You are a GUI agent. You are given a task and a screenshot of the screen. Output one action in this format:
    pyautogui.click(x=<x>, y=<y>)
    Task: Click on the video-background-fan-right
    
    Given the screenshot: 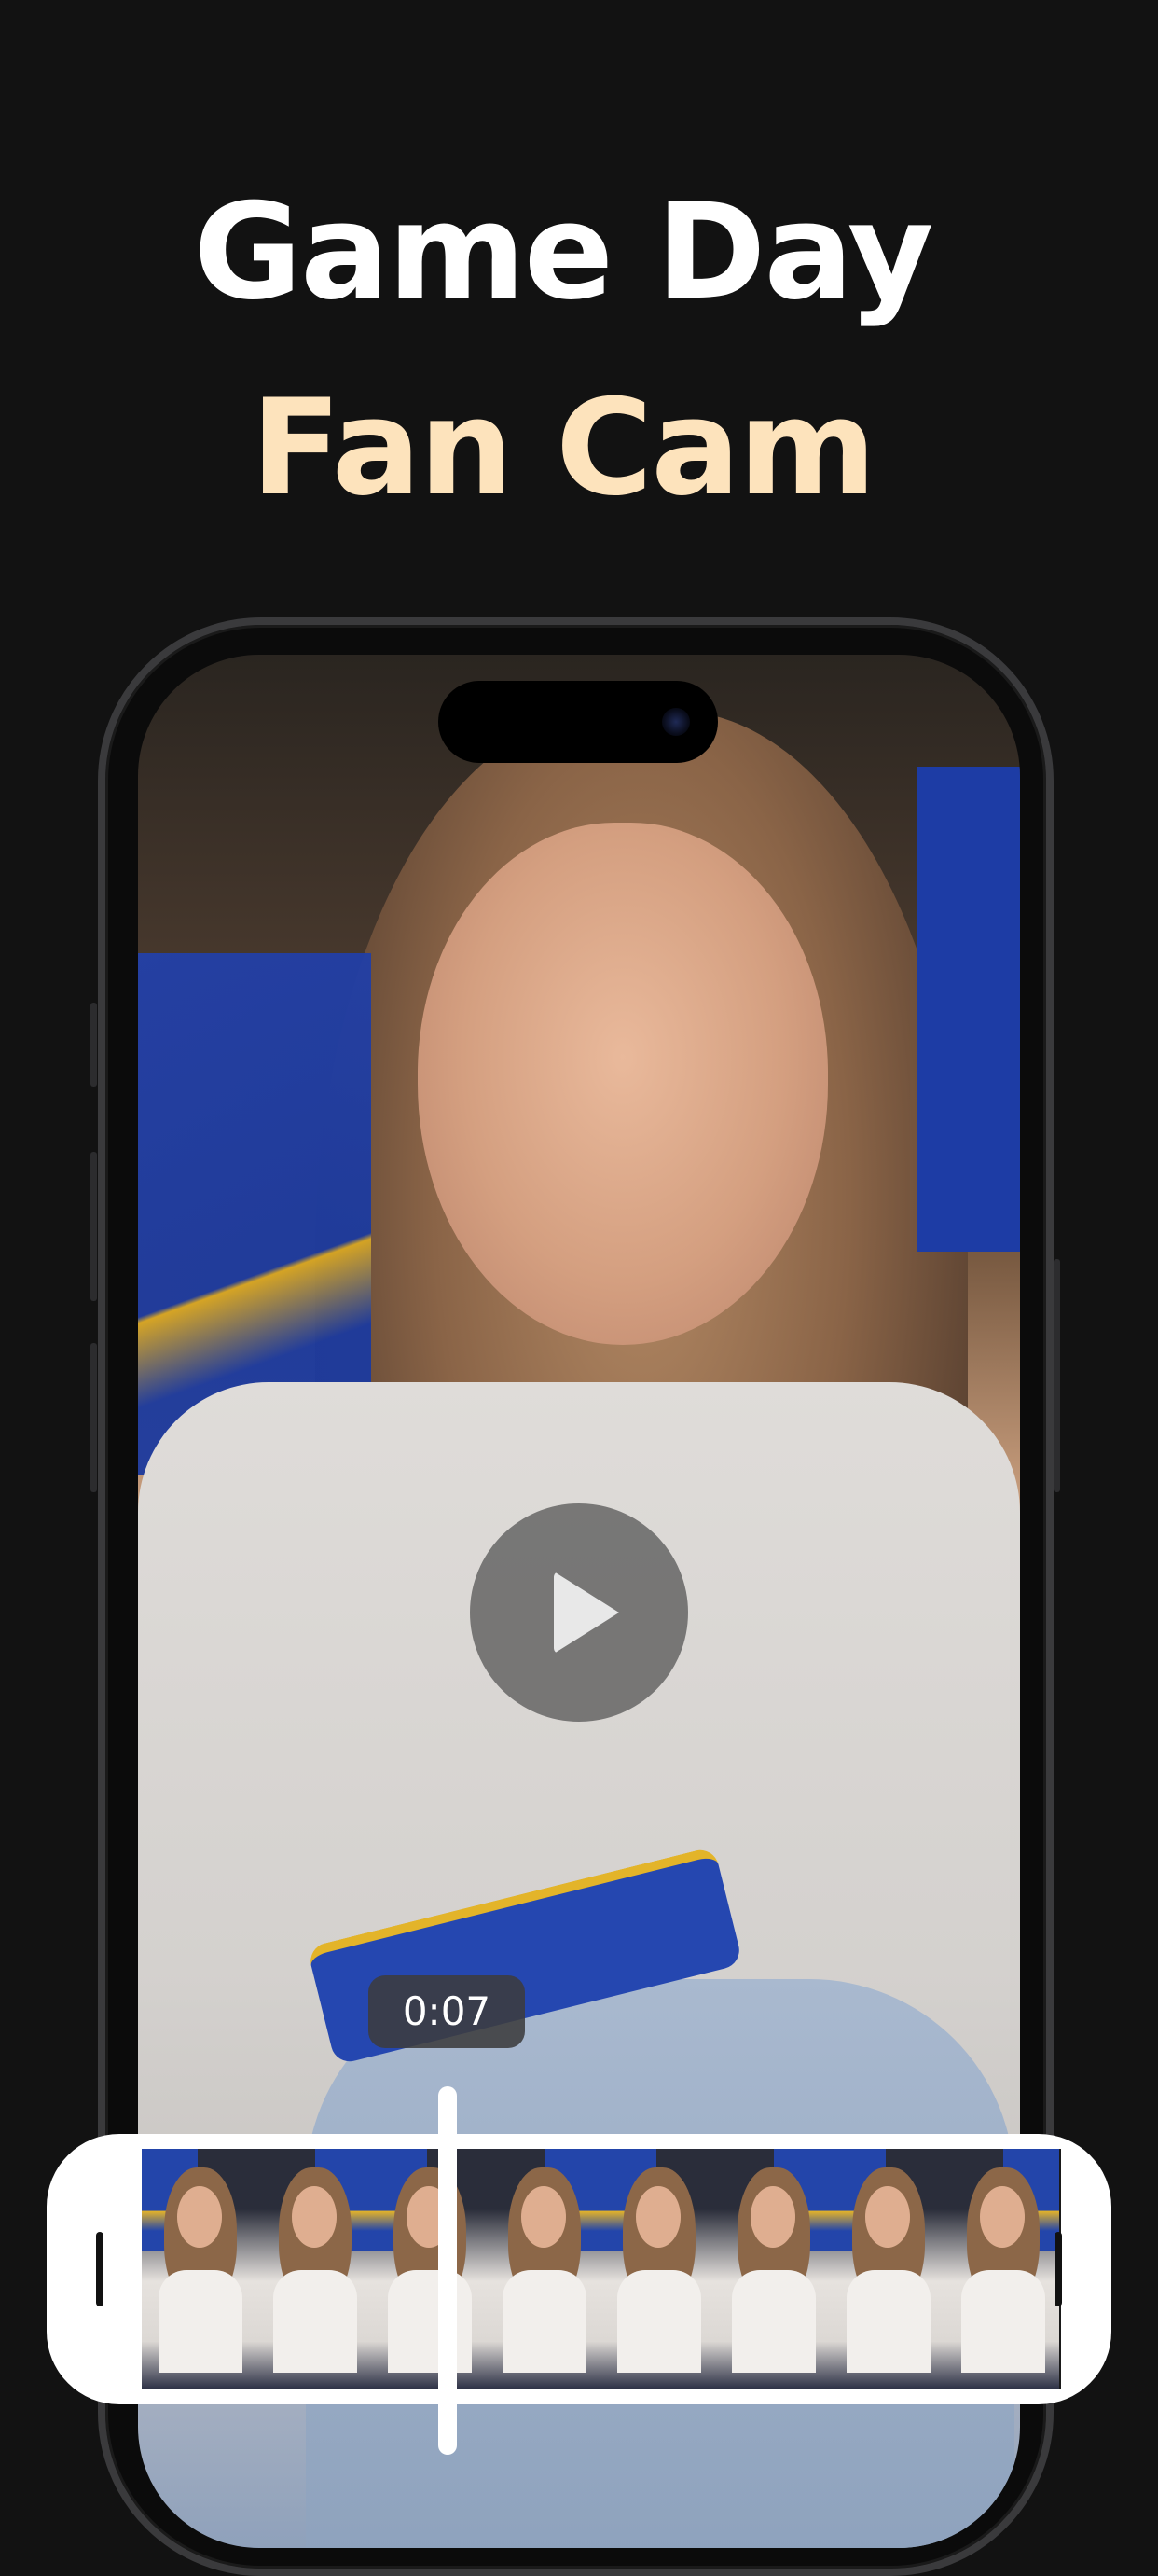 What is the action you would take?
    pyautogui.click(x=969, y=1009)
    